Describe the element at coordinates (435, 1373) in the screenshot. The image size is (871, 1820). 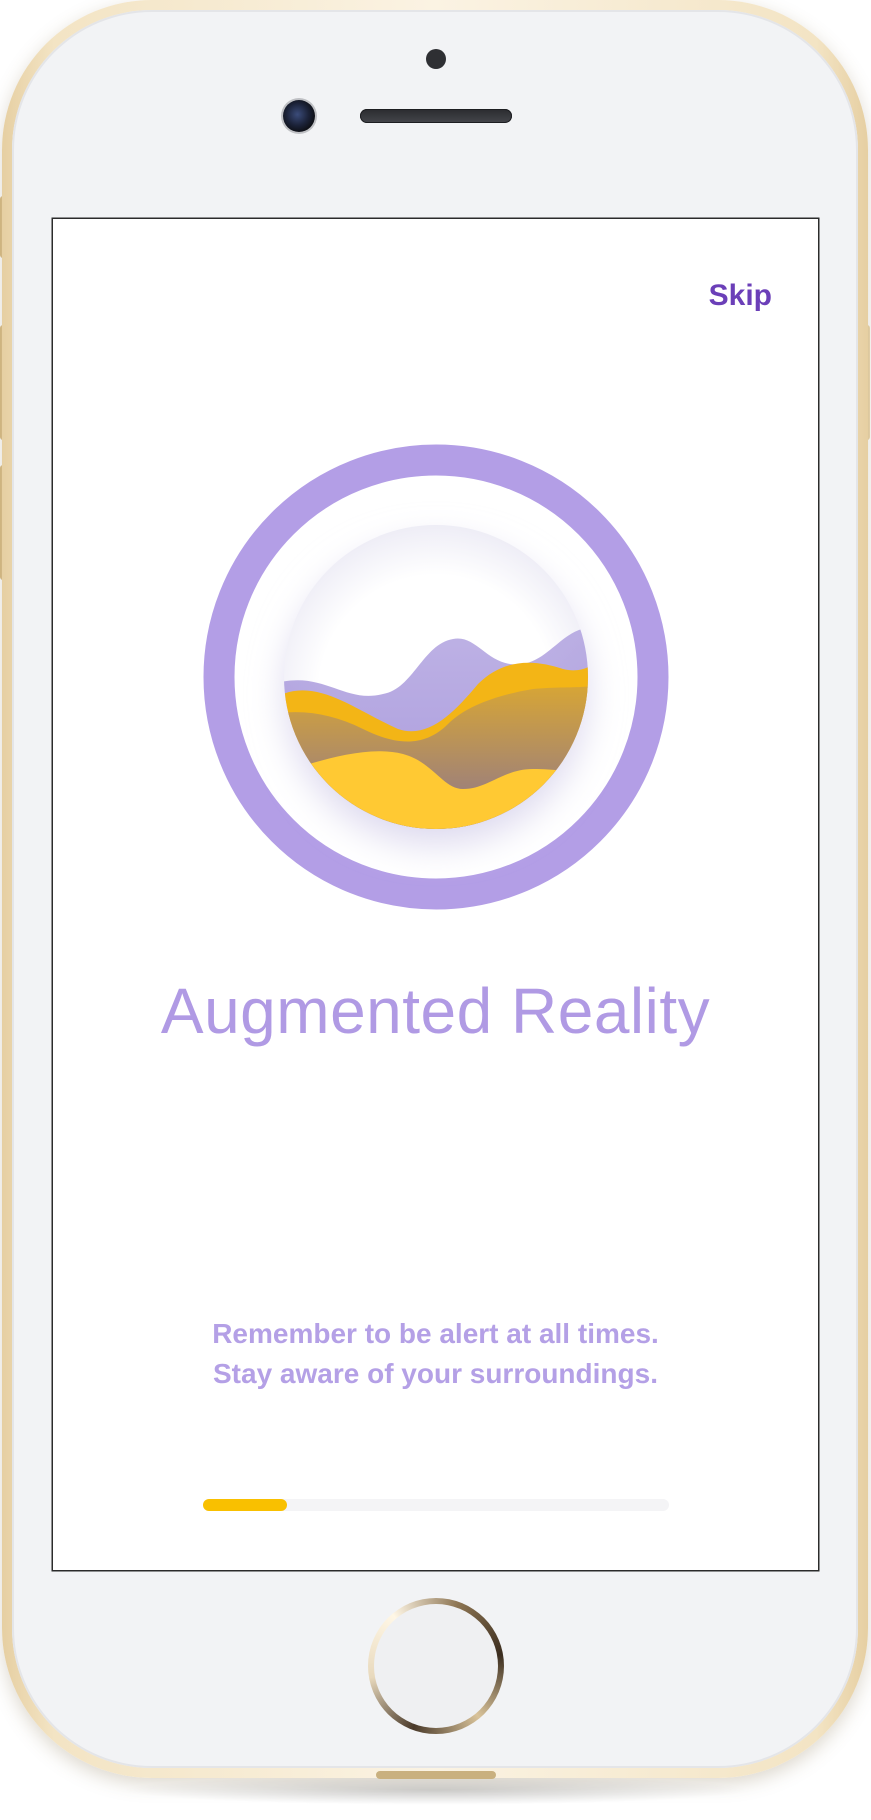
I see `description-line-2: Stay aware of your surroundings.` at that location.